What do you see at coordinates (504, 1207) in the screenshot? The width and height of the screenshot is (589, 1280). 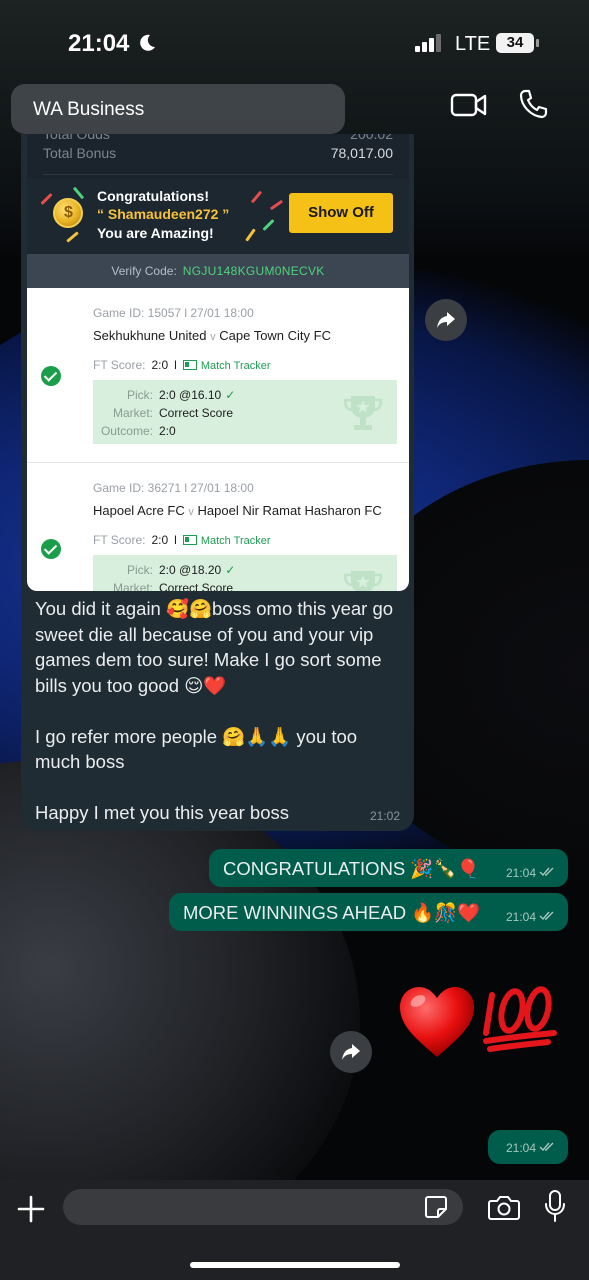 I see `camera-icon` at bounding box center [504, 1207].